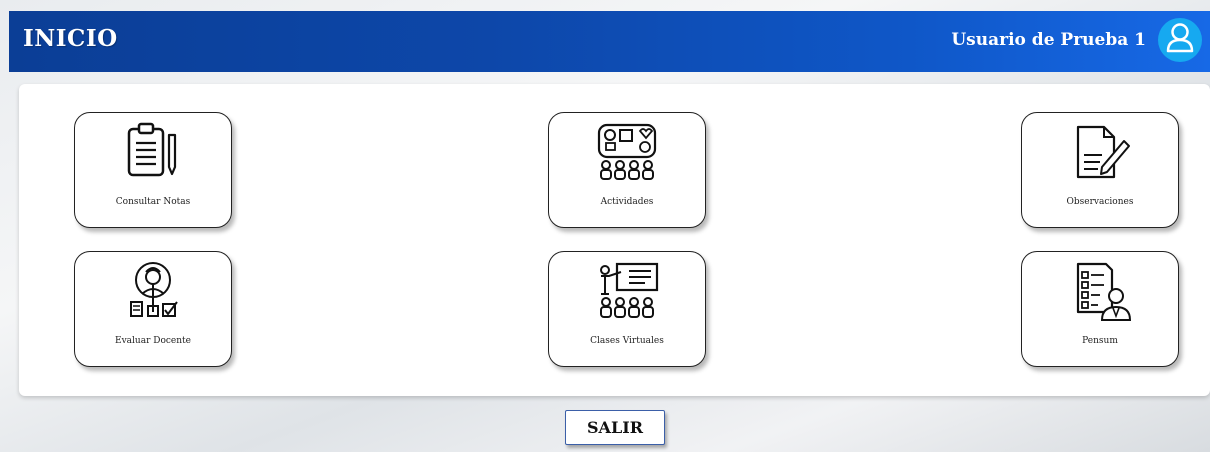  What do you see at coordinates (153, 153) in the screenshot?
I see `clipboard-pencil-icon` at bounding box center [153, 153].